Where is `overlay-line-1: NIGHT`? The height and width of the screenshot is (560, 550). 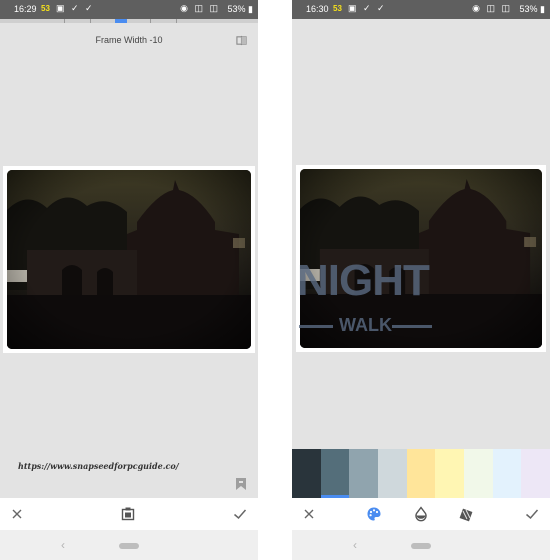
overlay-line-1: NIGHT is located at coordinates (363, 280).